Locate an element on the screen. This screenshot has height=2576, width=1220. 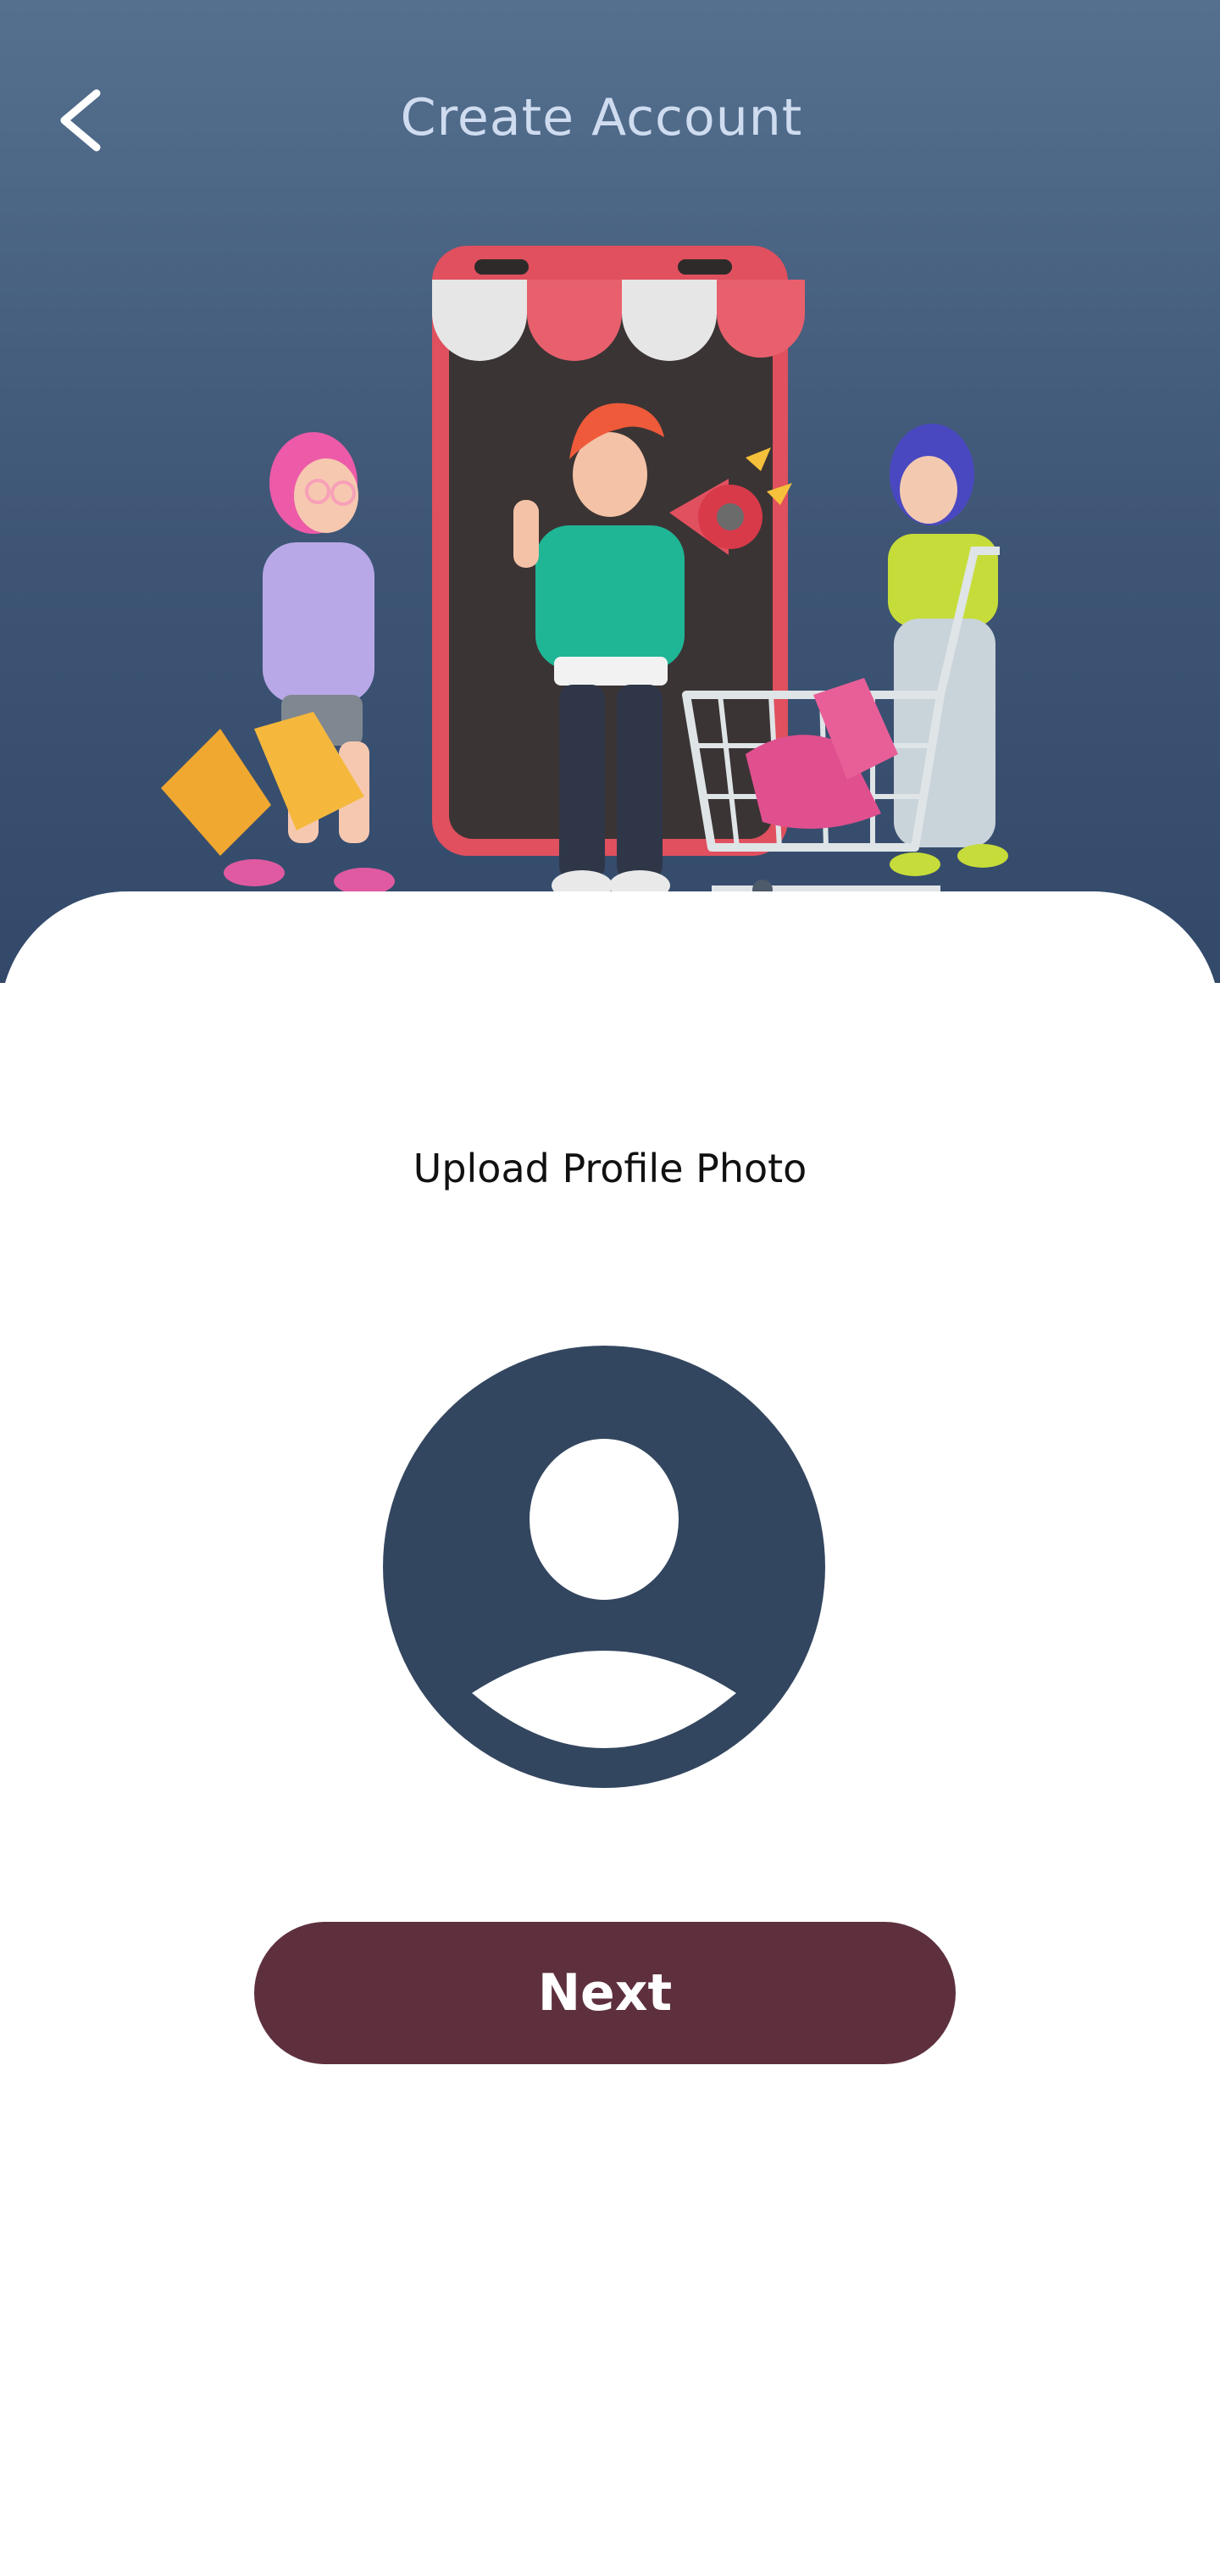
profile-photo-upload is located at coordinates (604, 1567).